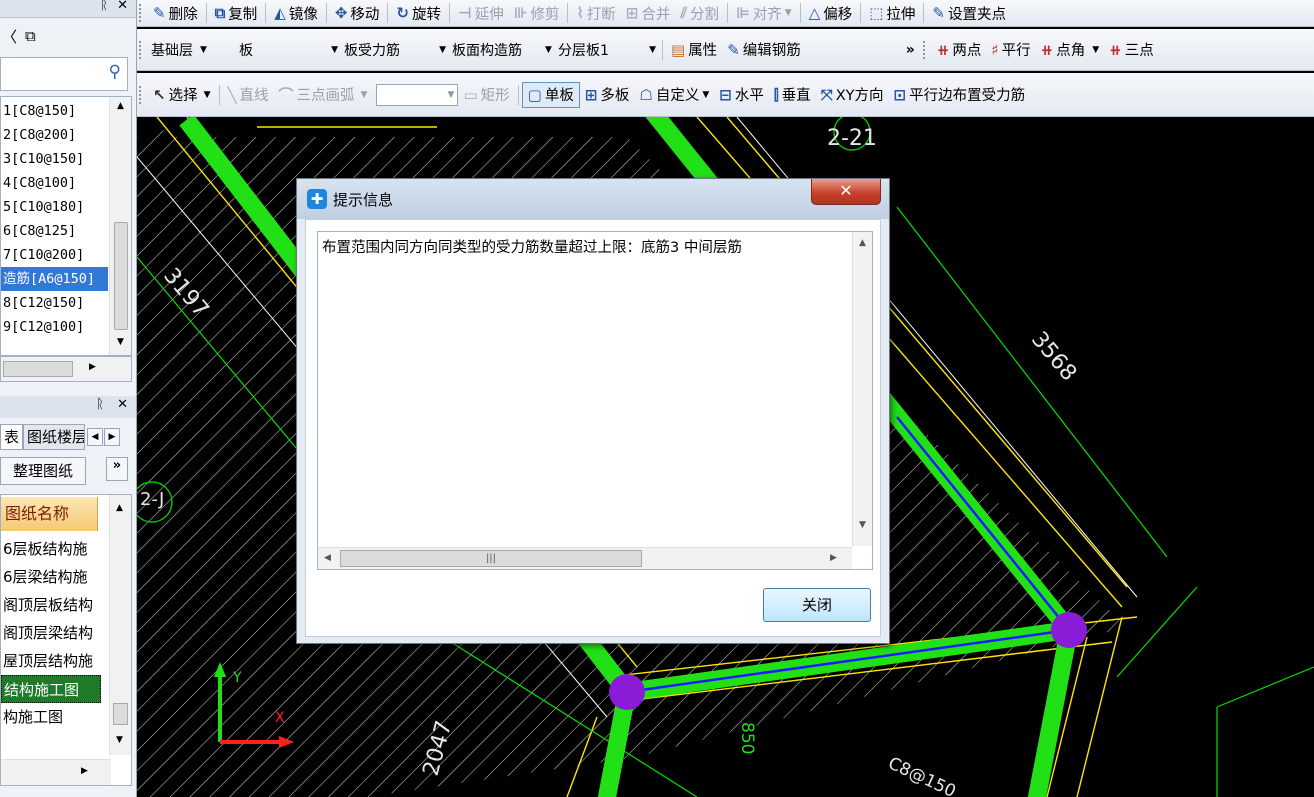 This screenshot has width=1314, height=797. Describe the element at coordinates (51, 577) in the screenshot. I see `drawing-row: 6层梁结构施` at that location.